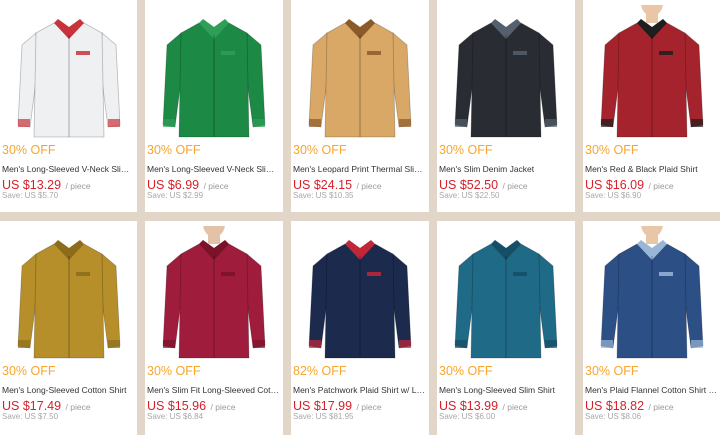  Describe the element at coordinates (467, 416) in the screenshot. I see `savings-text: Save: US $6.00` at that location.